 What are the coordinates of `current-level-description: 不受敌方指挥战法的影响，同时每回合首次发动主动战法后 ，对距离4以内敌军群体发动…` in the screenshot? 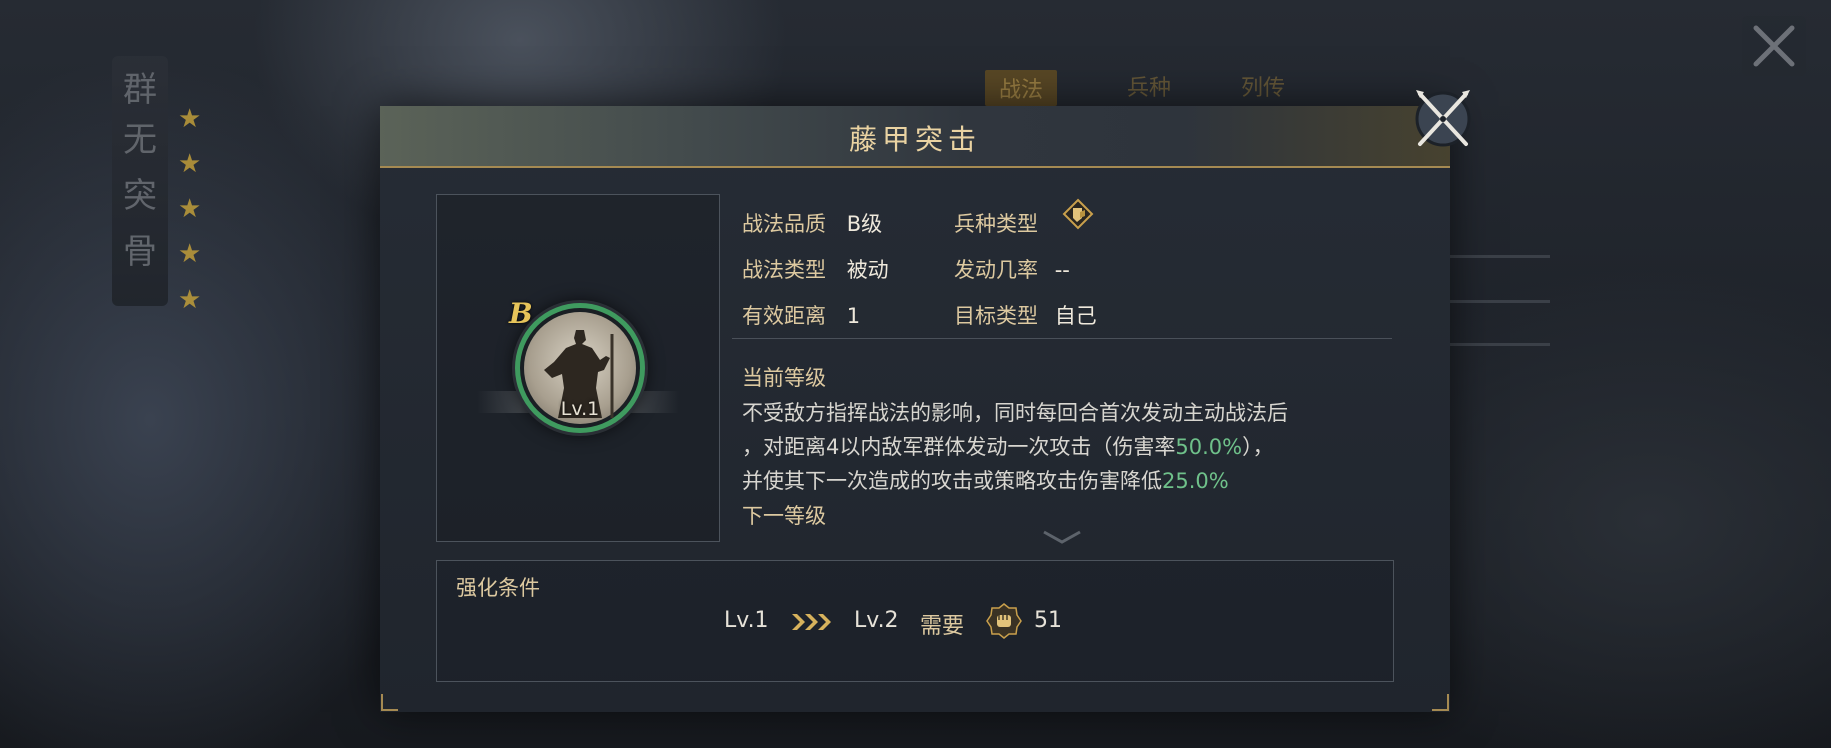 It's located at (1072, 447).